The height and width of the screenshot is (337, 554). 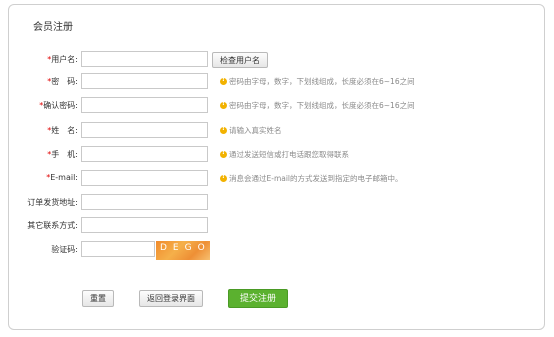 I want to click on email-label: *E-mail:, so click(x=62, y=177).